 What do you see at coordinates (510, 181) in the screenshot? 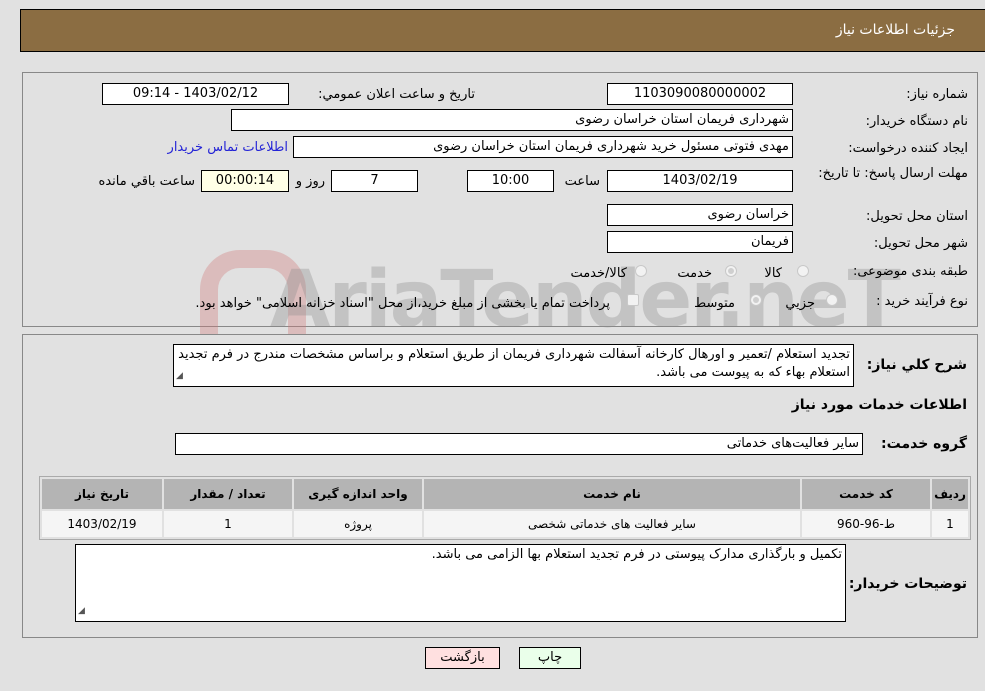
I see `deadline-time-field: 10:00` at bounding box center [510, 181].